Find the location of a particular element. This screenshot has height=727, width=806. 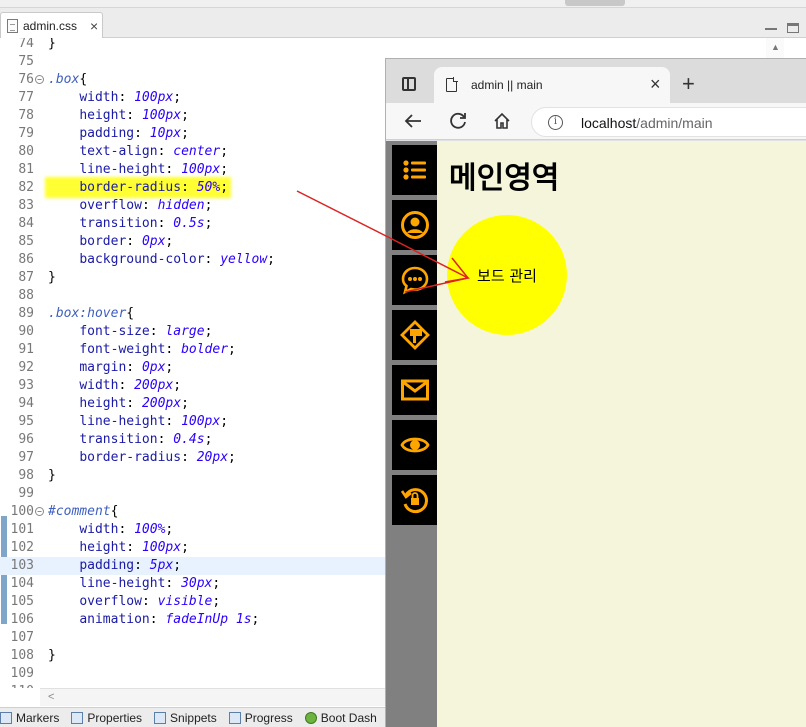

line-number: 100 is located at coordinates (22, 511).